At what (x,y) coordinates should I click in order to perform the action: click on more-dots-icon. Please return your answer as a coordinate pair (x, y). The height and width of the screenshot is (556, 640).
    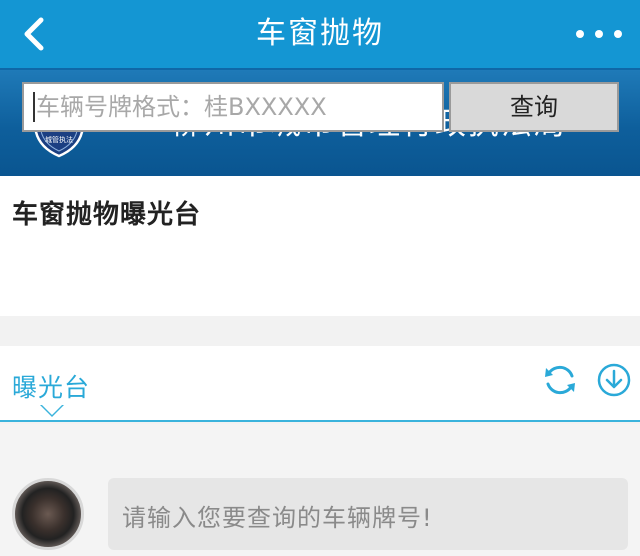
    Looking at the image, I should click on (580, 34).